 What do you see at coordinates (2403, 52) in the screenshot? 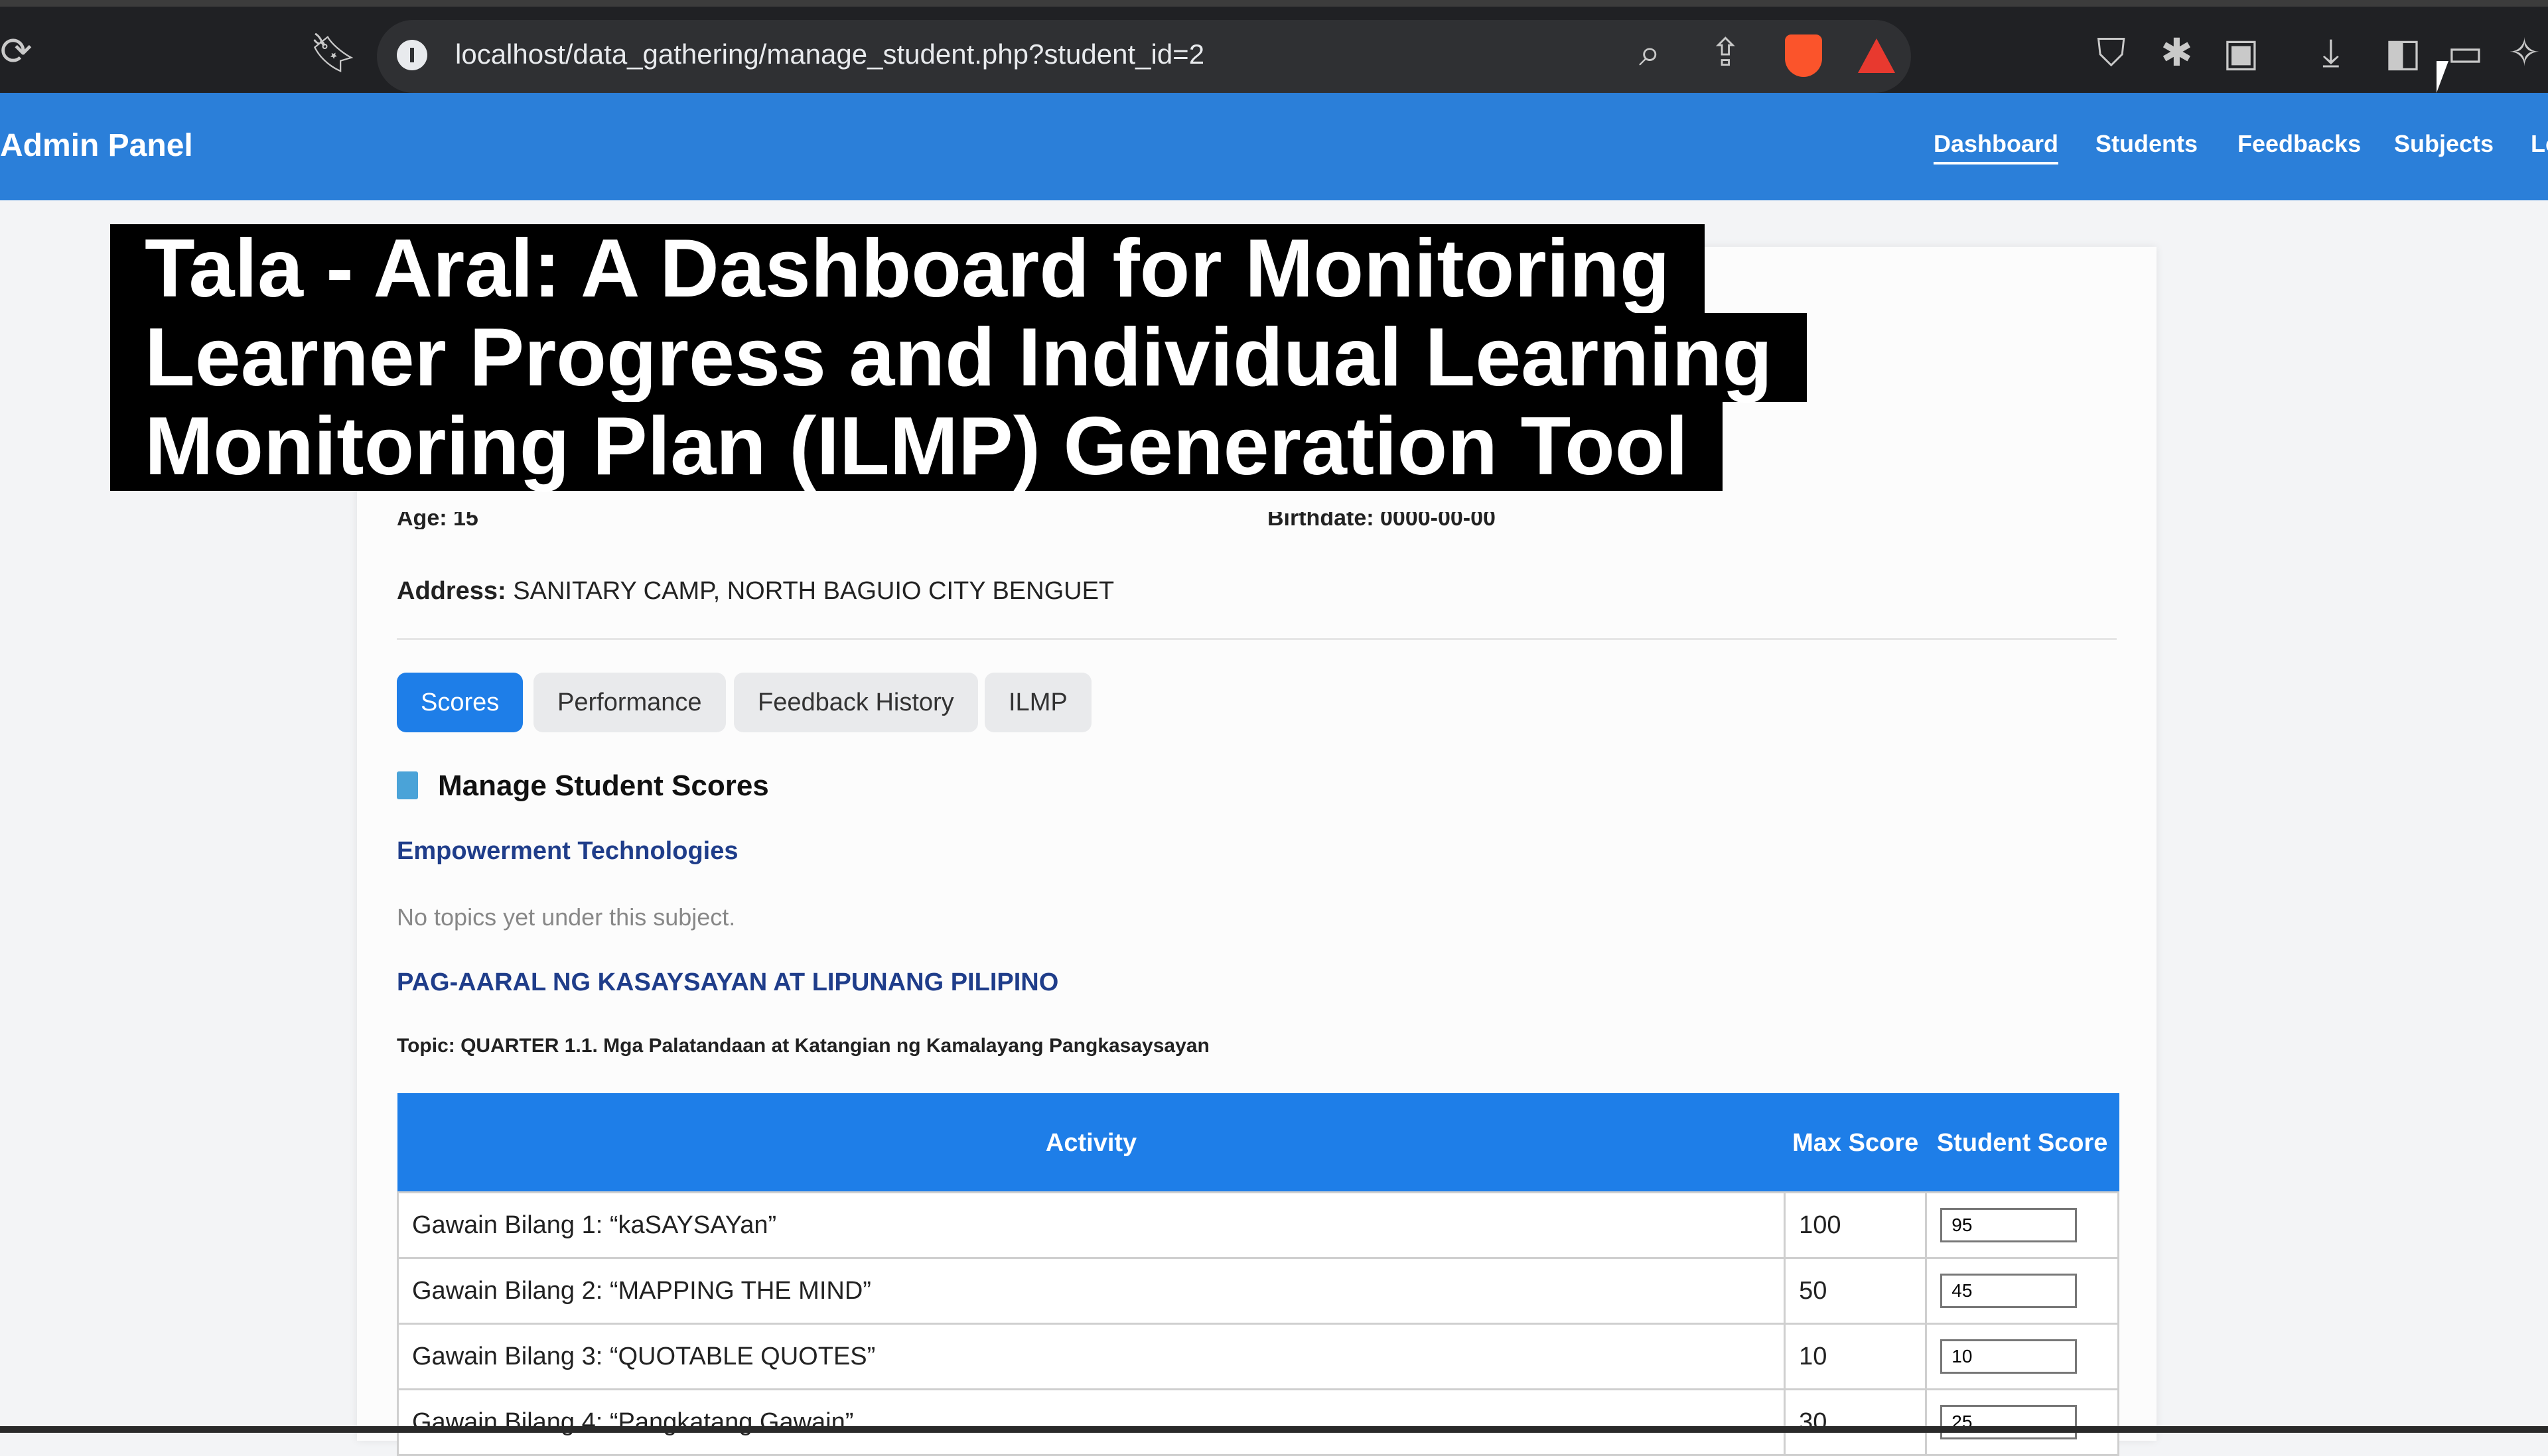
I see `sidebar-icon: ◧` at bounding box center [2403, 52].